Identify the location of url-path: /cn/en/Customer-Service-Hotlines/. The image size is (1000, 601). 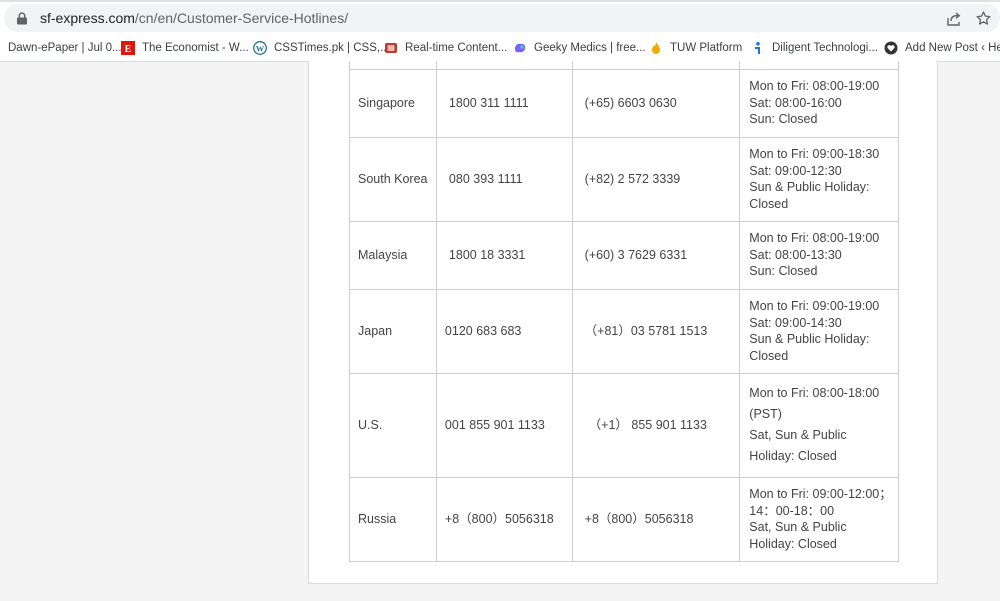
(241, 18).